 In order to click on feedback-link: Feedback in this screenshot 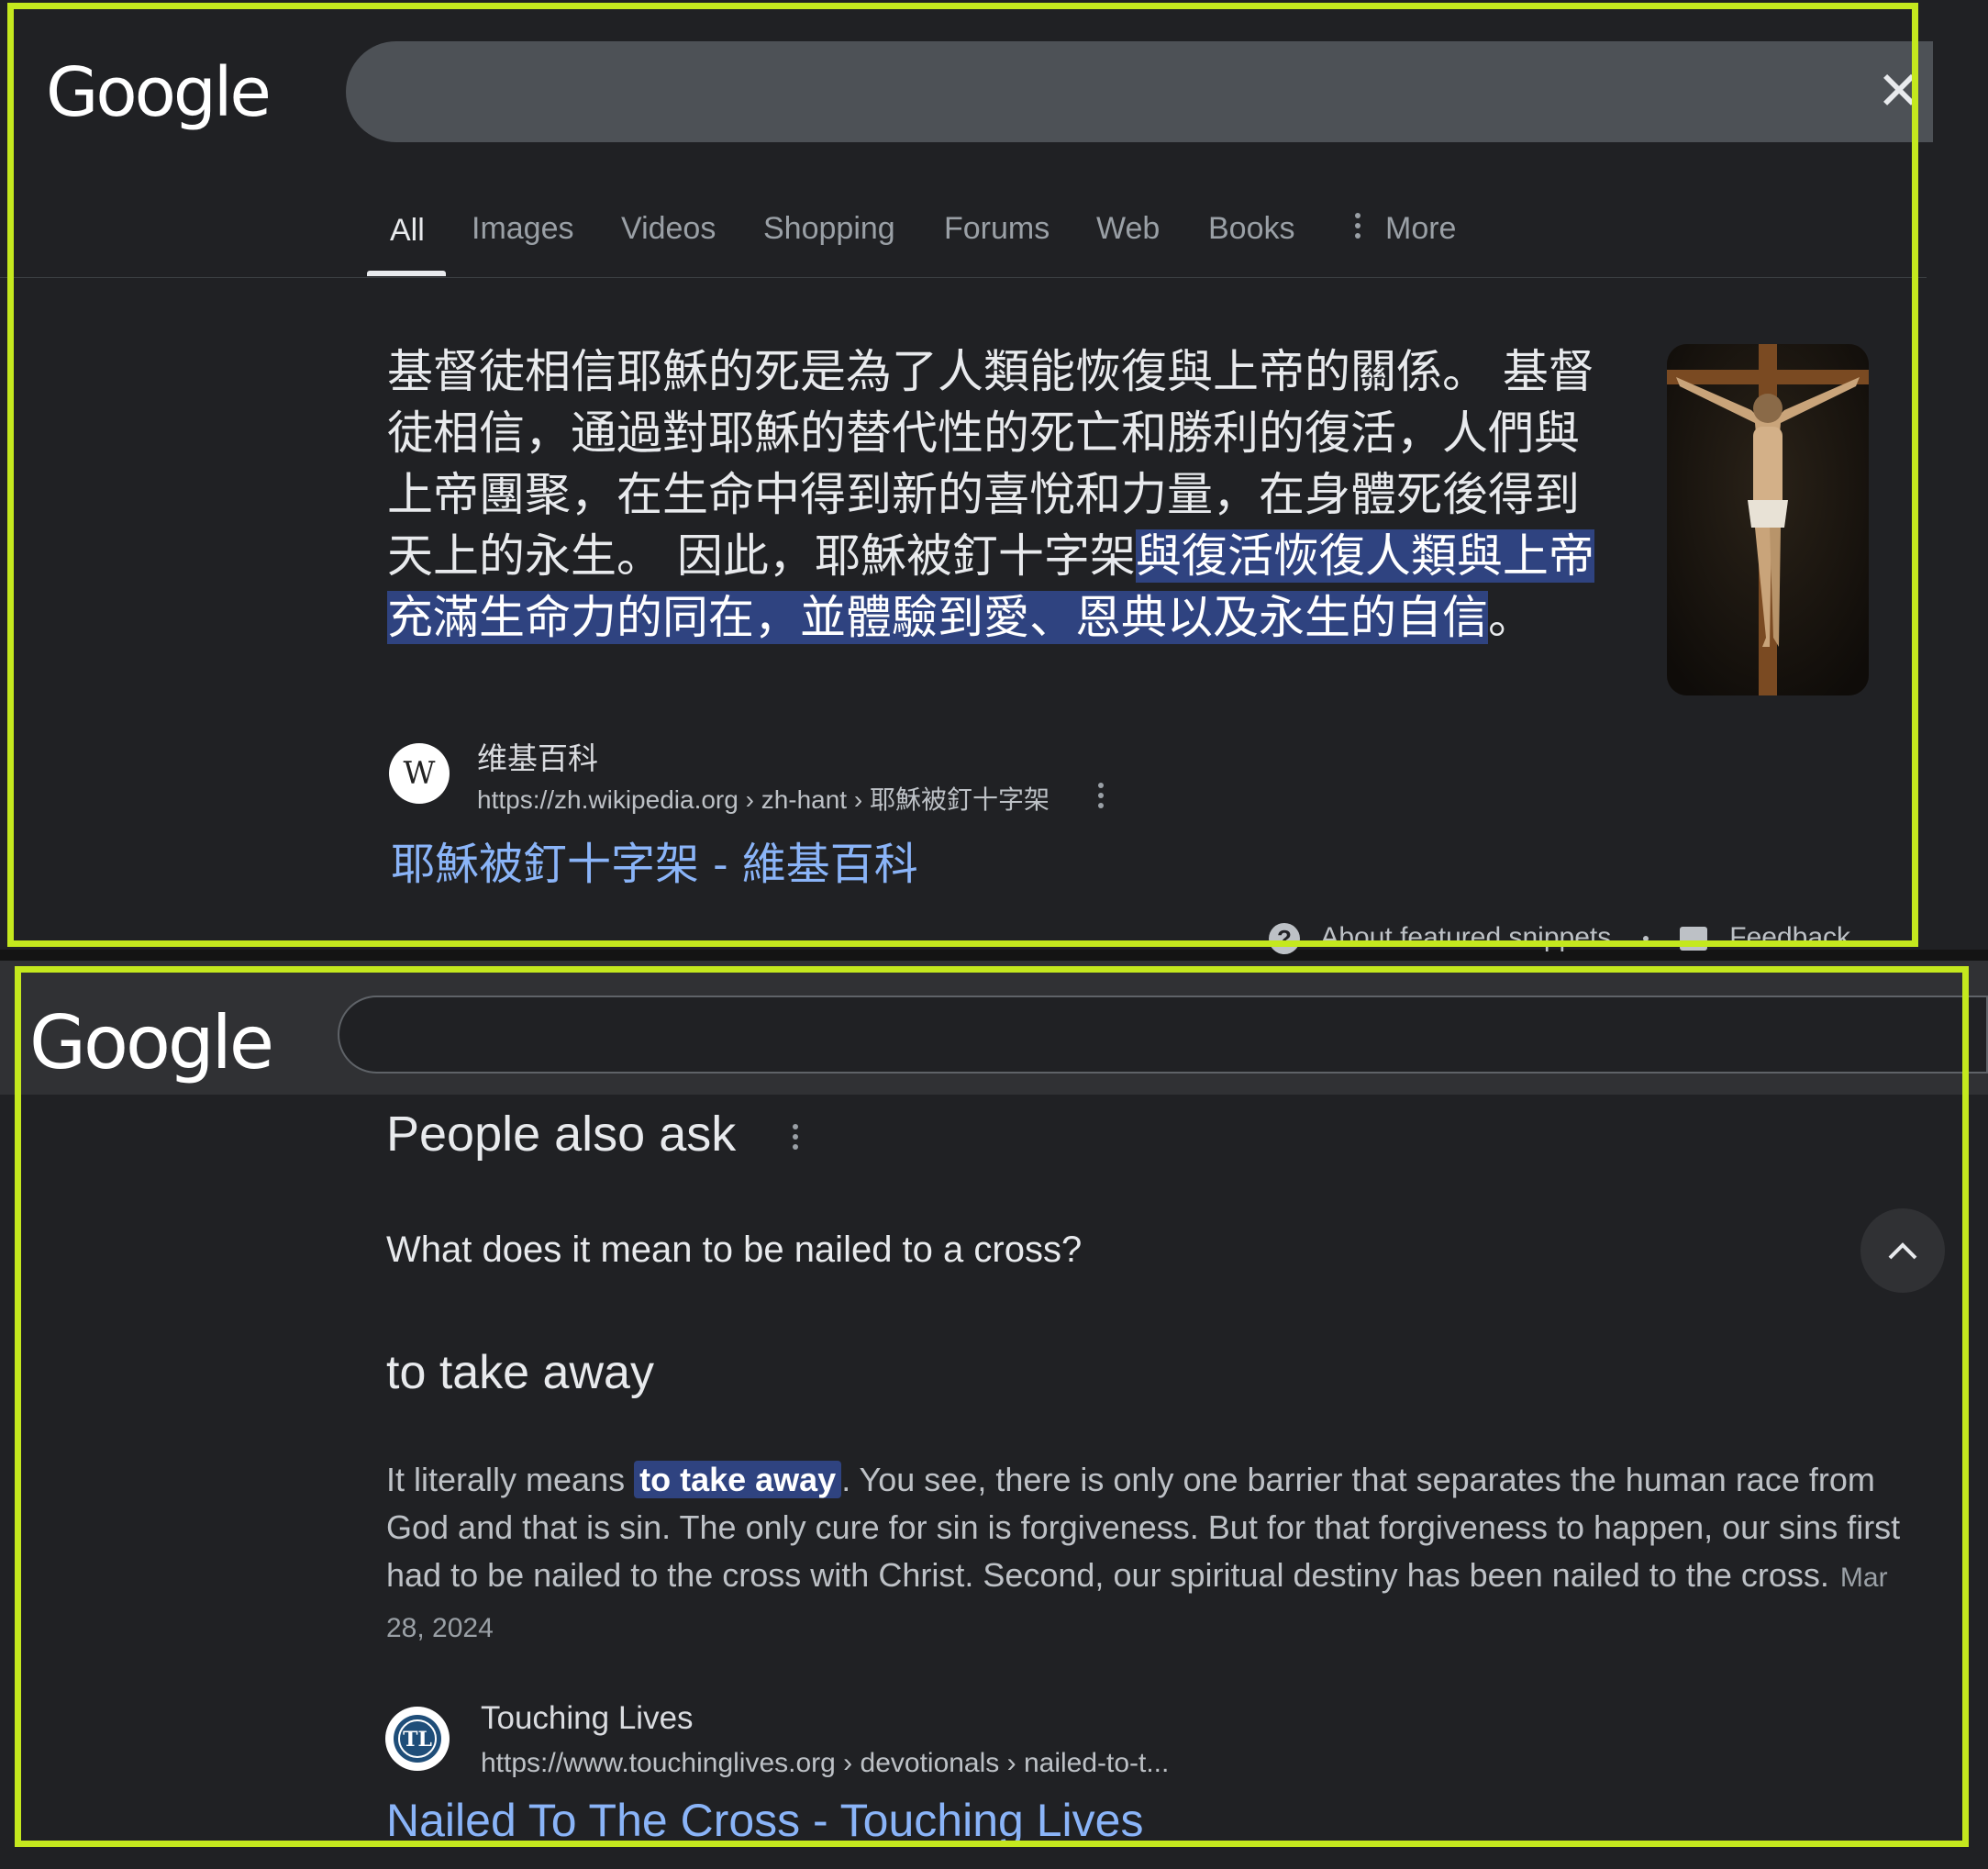, I will do `click(1789, 937)`.